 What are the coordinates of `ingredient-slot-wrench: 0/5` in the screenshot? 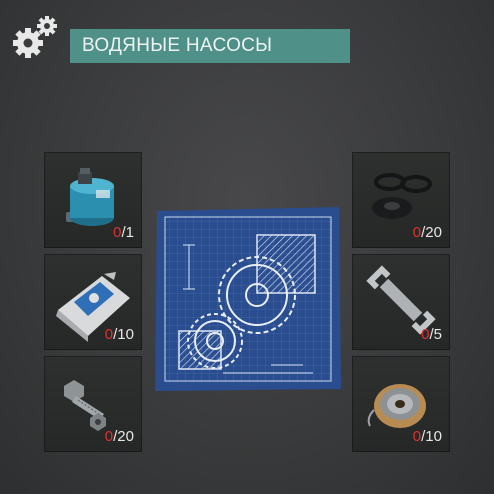 It's located at (401, 302).